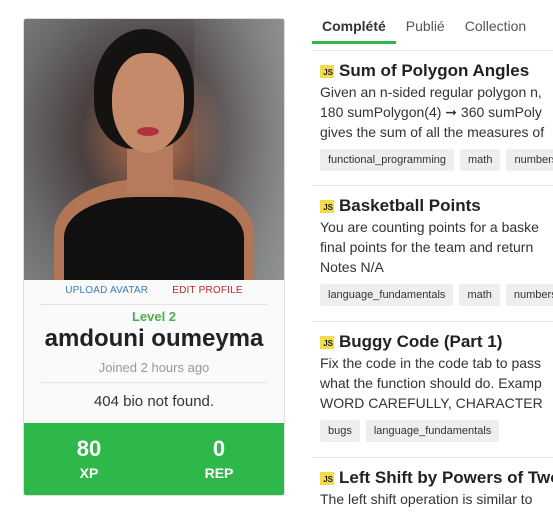  What do you see at coordinates (420, 342) in the screenshot?
I see `challenge-title: Buggy Code (Part 1)` at bounding box center [420, 342].